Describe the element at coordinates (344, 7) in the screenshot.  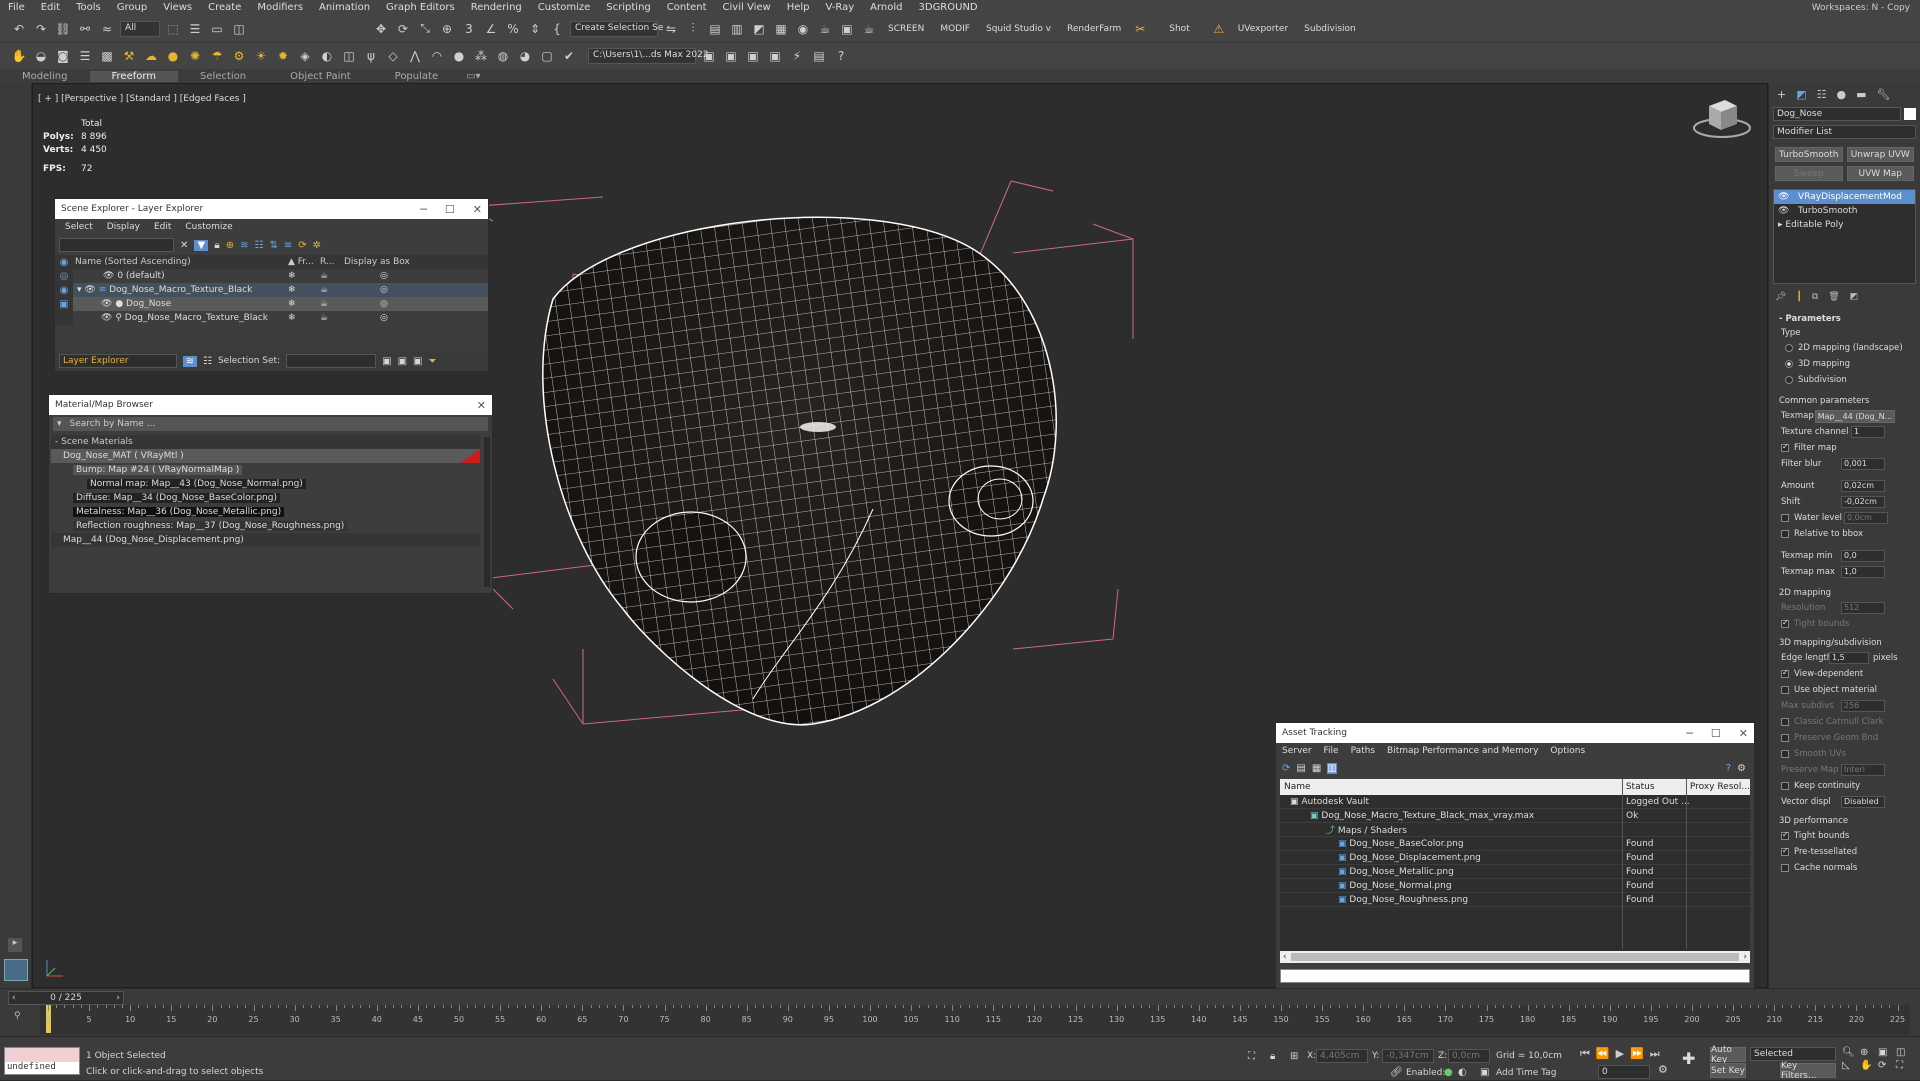
I see `menu-animation: Animation` at that location.